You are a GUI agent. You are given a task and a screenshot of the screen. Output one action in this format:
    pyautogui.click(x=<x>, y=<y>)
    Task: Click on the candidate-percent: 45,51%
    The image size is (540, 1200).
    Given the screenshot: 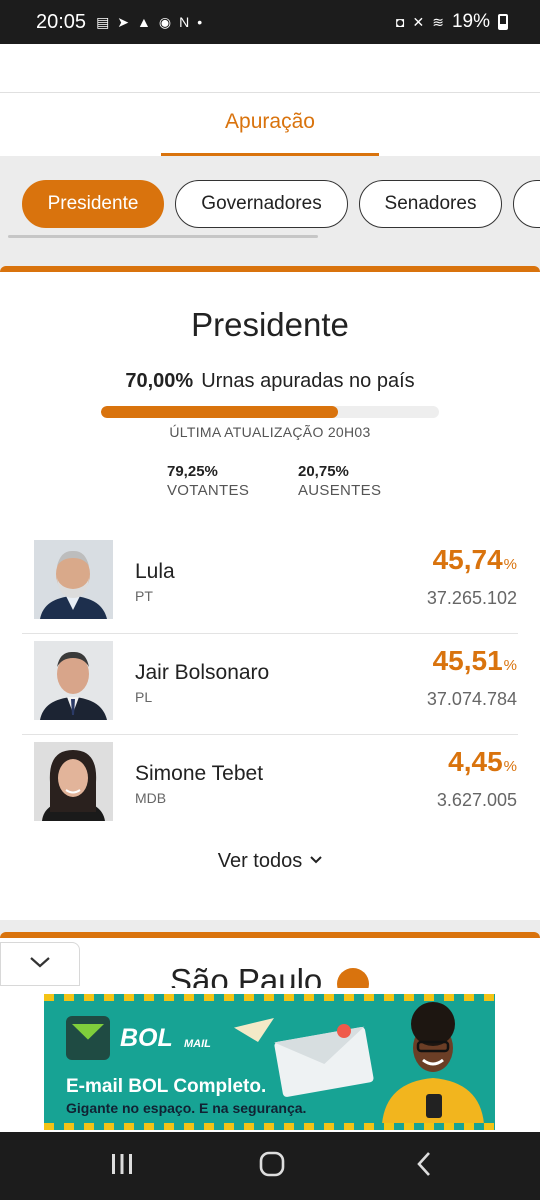 What is the action you would take?
    pyautogui.click(x=475, y=661)
    